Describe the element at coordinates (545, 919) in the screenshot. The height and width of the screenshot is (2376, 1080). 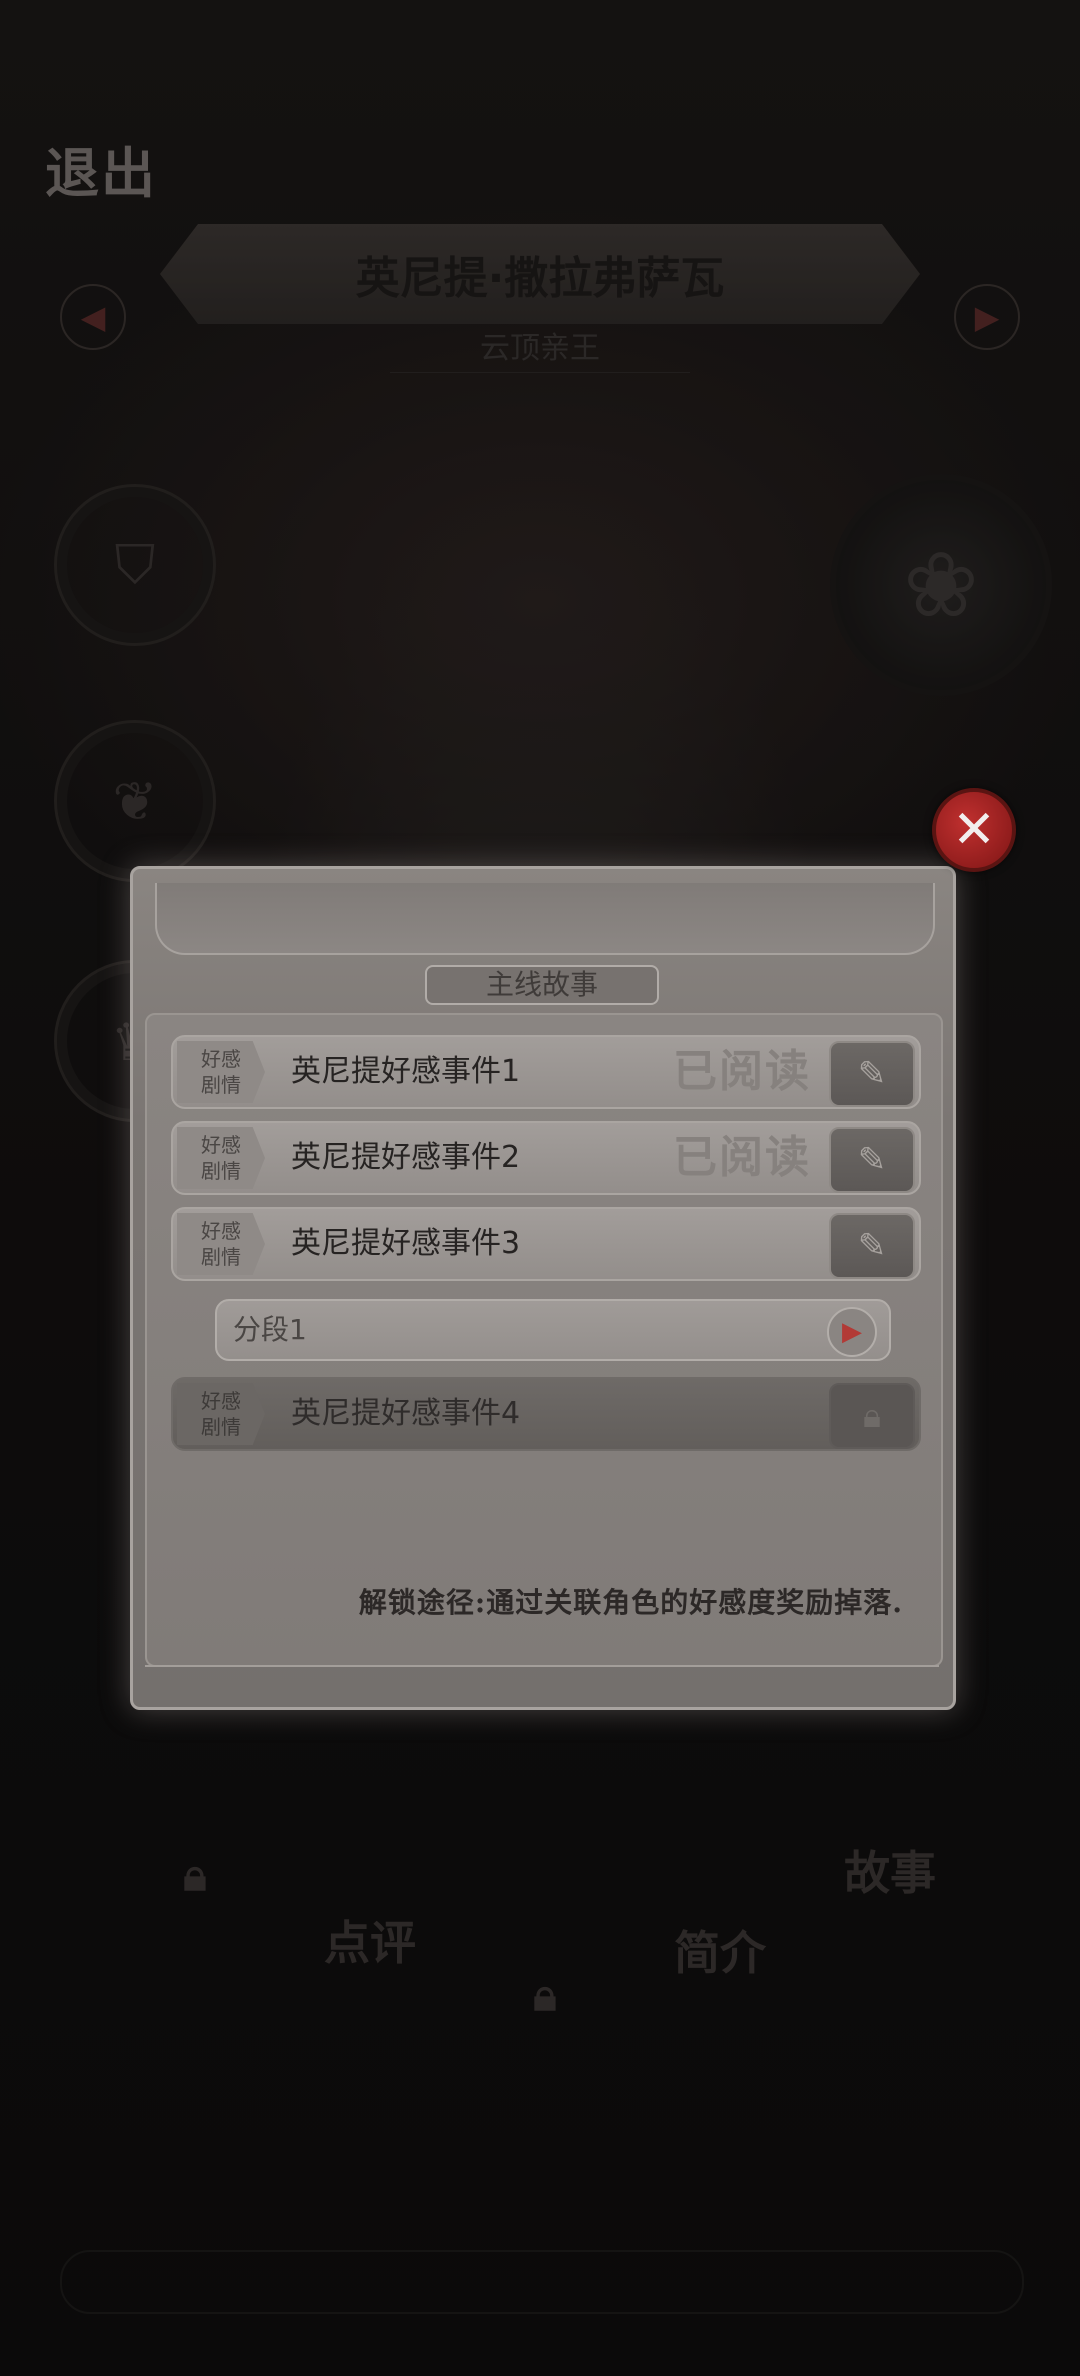
I see `modal-header-frame` at that location.